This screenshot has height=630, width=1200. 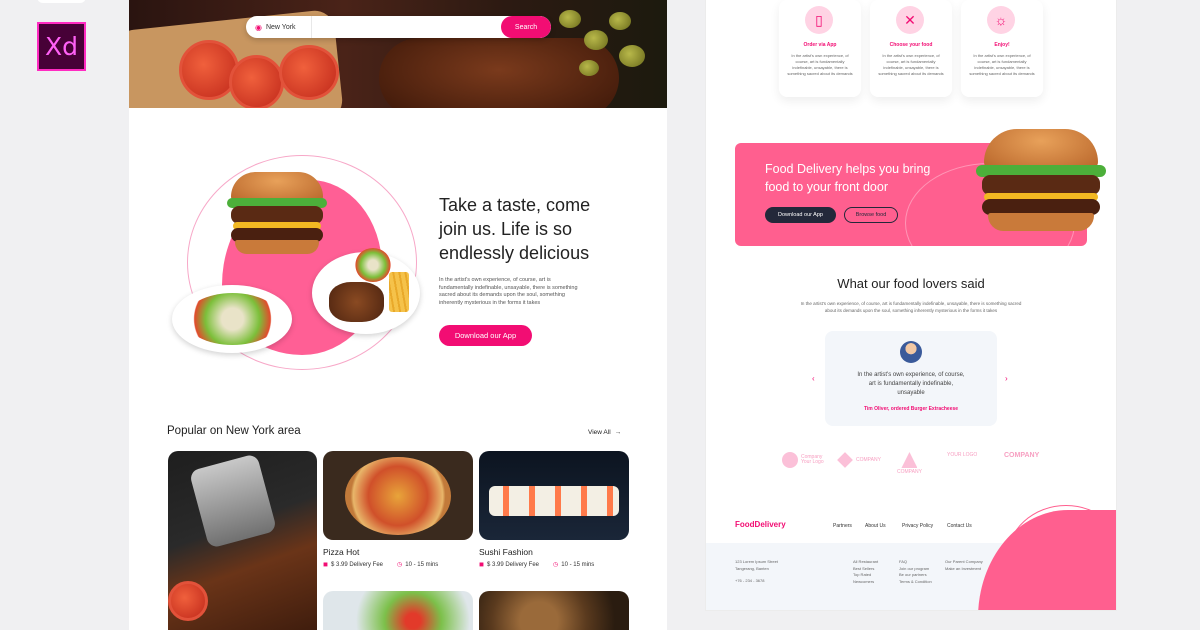 I want to click on steak, so click(x=356, y=302).